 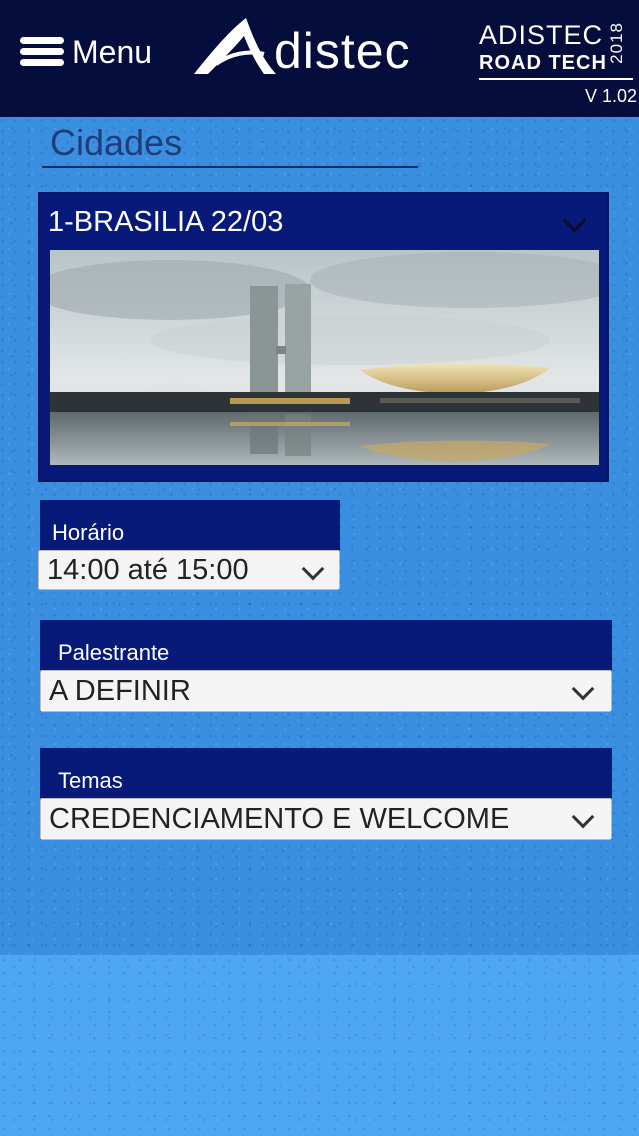 I want to click on horario-label: Horário, so click(x=88, y=532).